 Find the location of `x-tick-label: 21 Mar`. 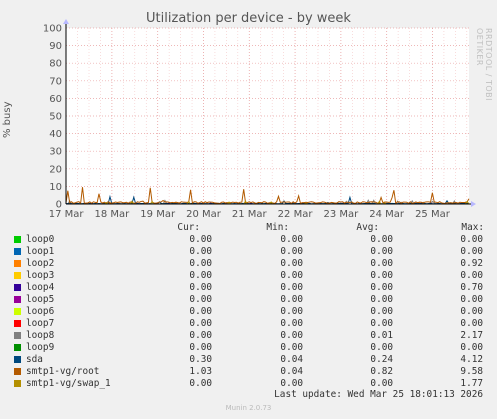

x-tick-label: 21 Mar is located at coordinates (250, 214).